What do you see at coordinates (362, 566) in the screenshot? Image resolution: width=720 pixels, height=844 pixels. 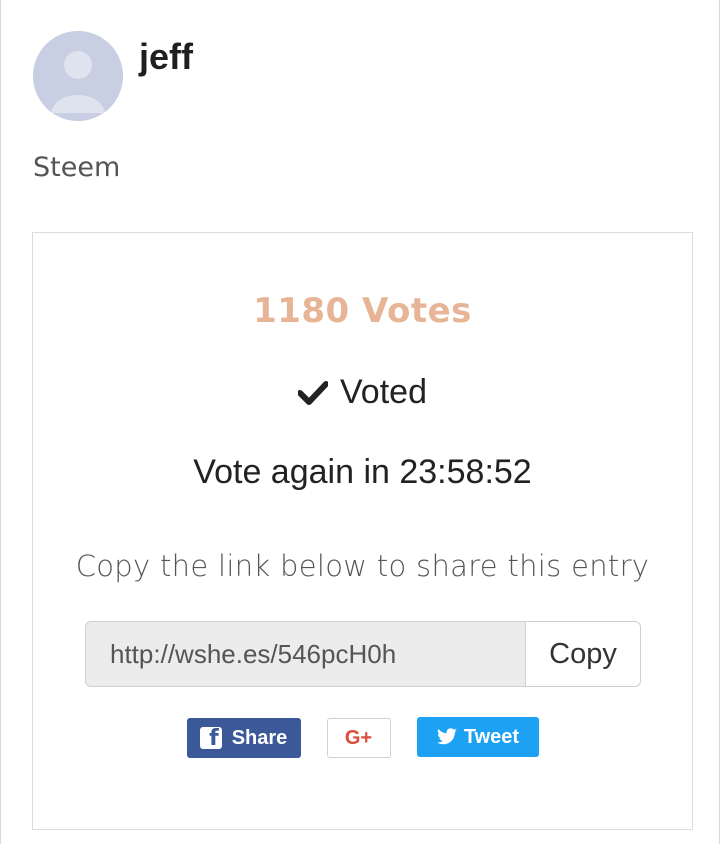 I see `share-prompt: Copy the link below to share this entry` at bounding box center [362, 566].